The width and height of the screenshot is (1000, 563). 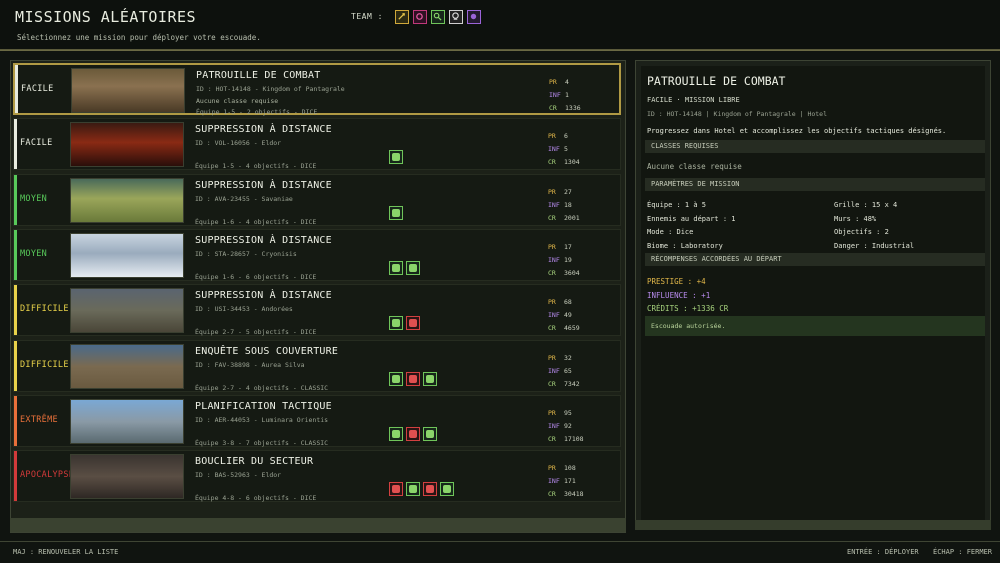 What do you see at coordinates (962, 552) in the screenshot?
I see `close-hint: ÉCHAP : FERMER` at bounding box center [962, 552].